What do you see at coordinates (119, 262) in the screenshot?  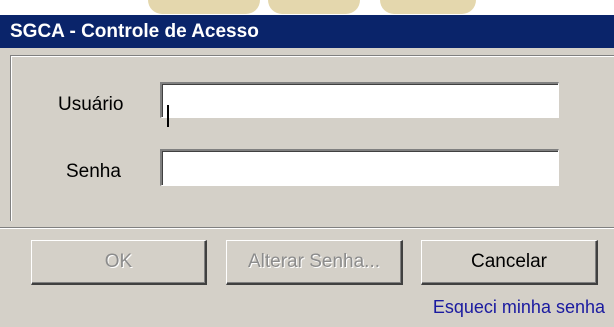 I see `ok-button: OK` at bounding box center [119, 262].